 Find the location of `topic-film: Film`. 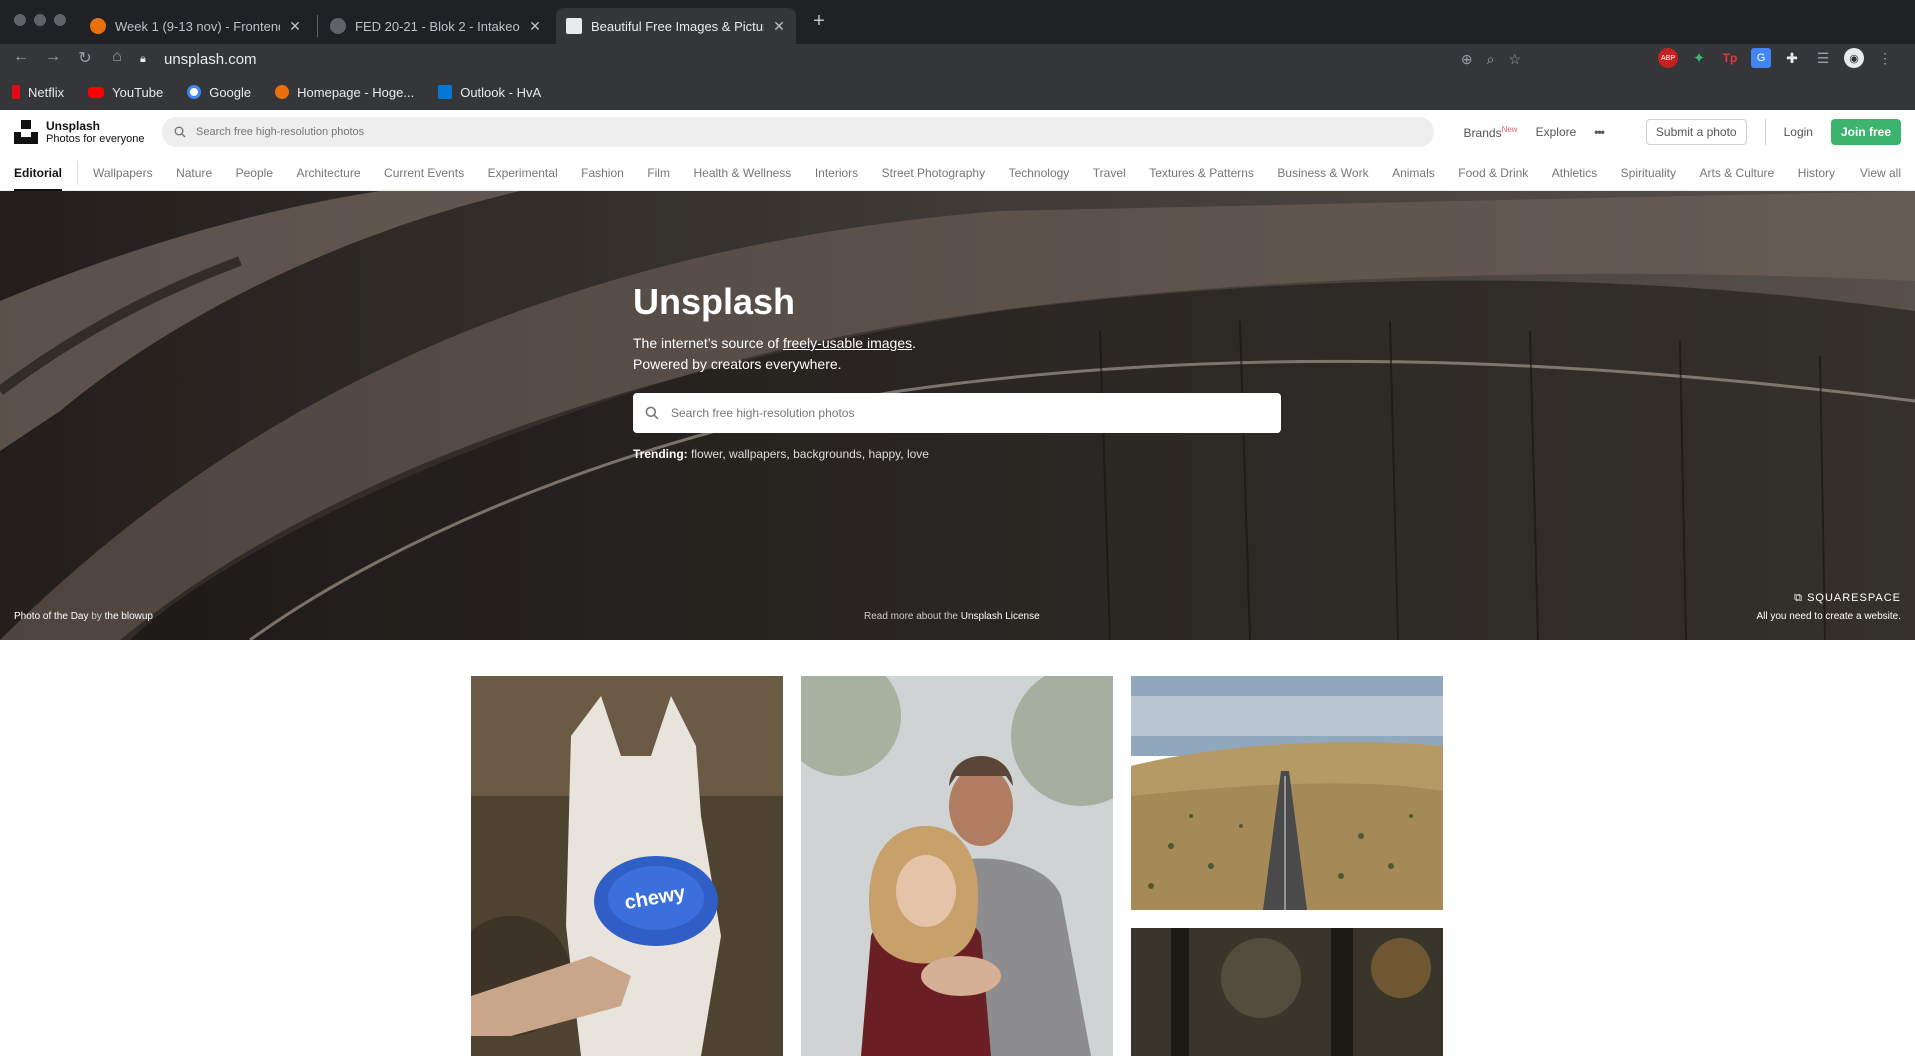

topic-film: Film is located at coordinates (658, 173).